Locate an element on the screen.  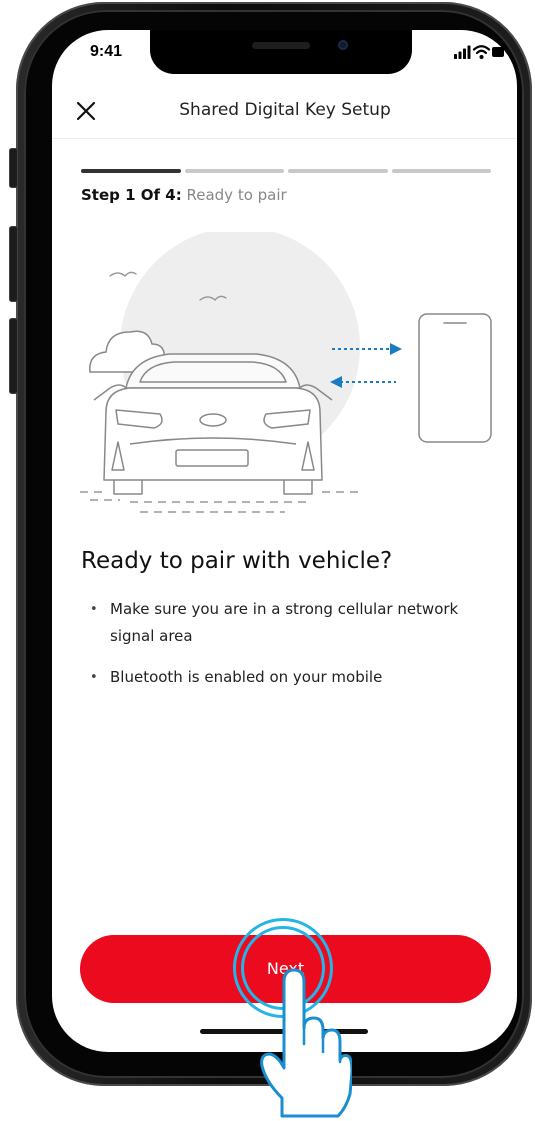
main-heading: Ready to pair with vehicle? is located at coordinates (237, 561).